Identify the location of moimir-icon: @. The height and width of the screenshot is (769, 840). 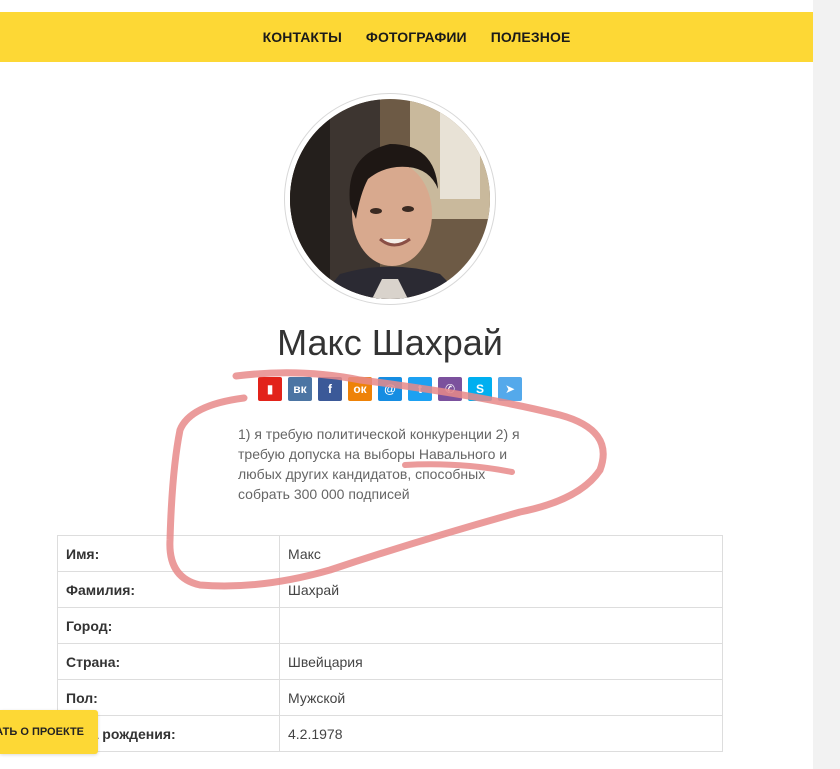
(390, 389).